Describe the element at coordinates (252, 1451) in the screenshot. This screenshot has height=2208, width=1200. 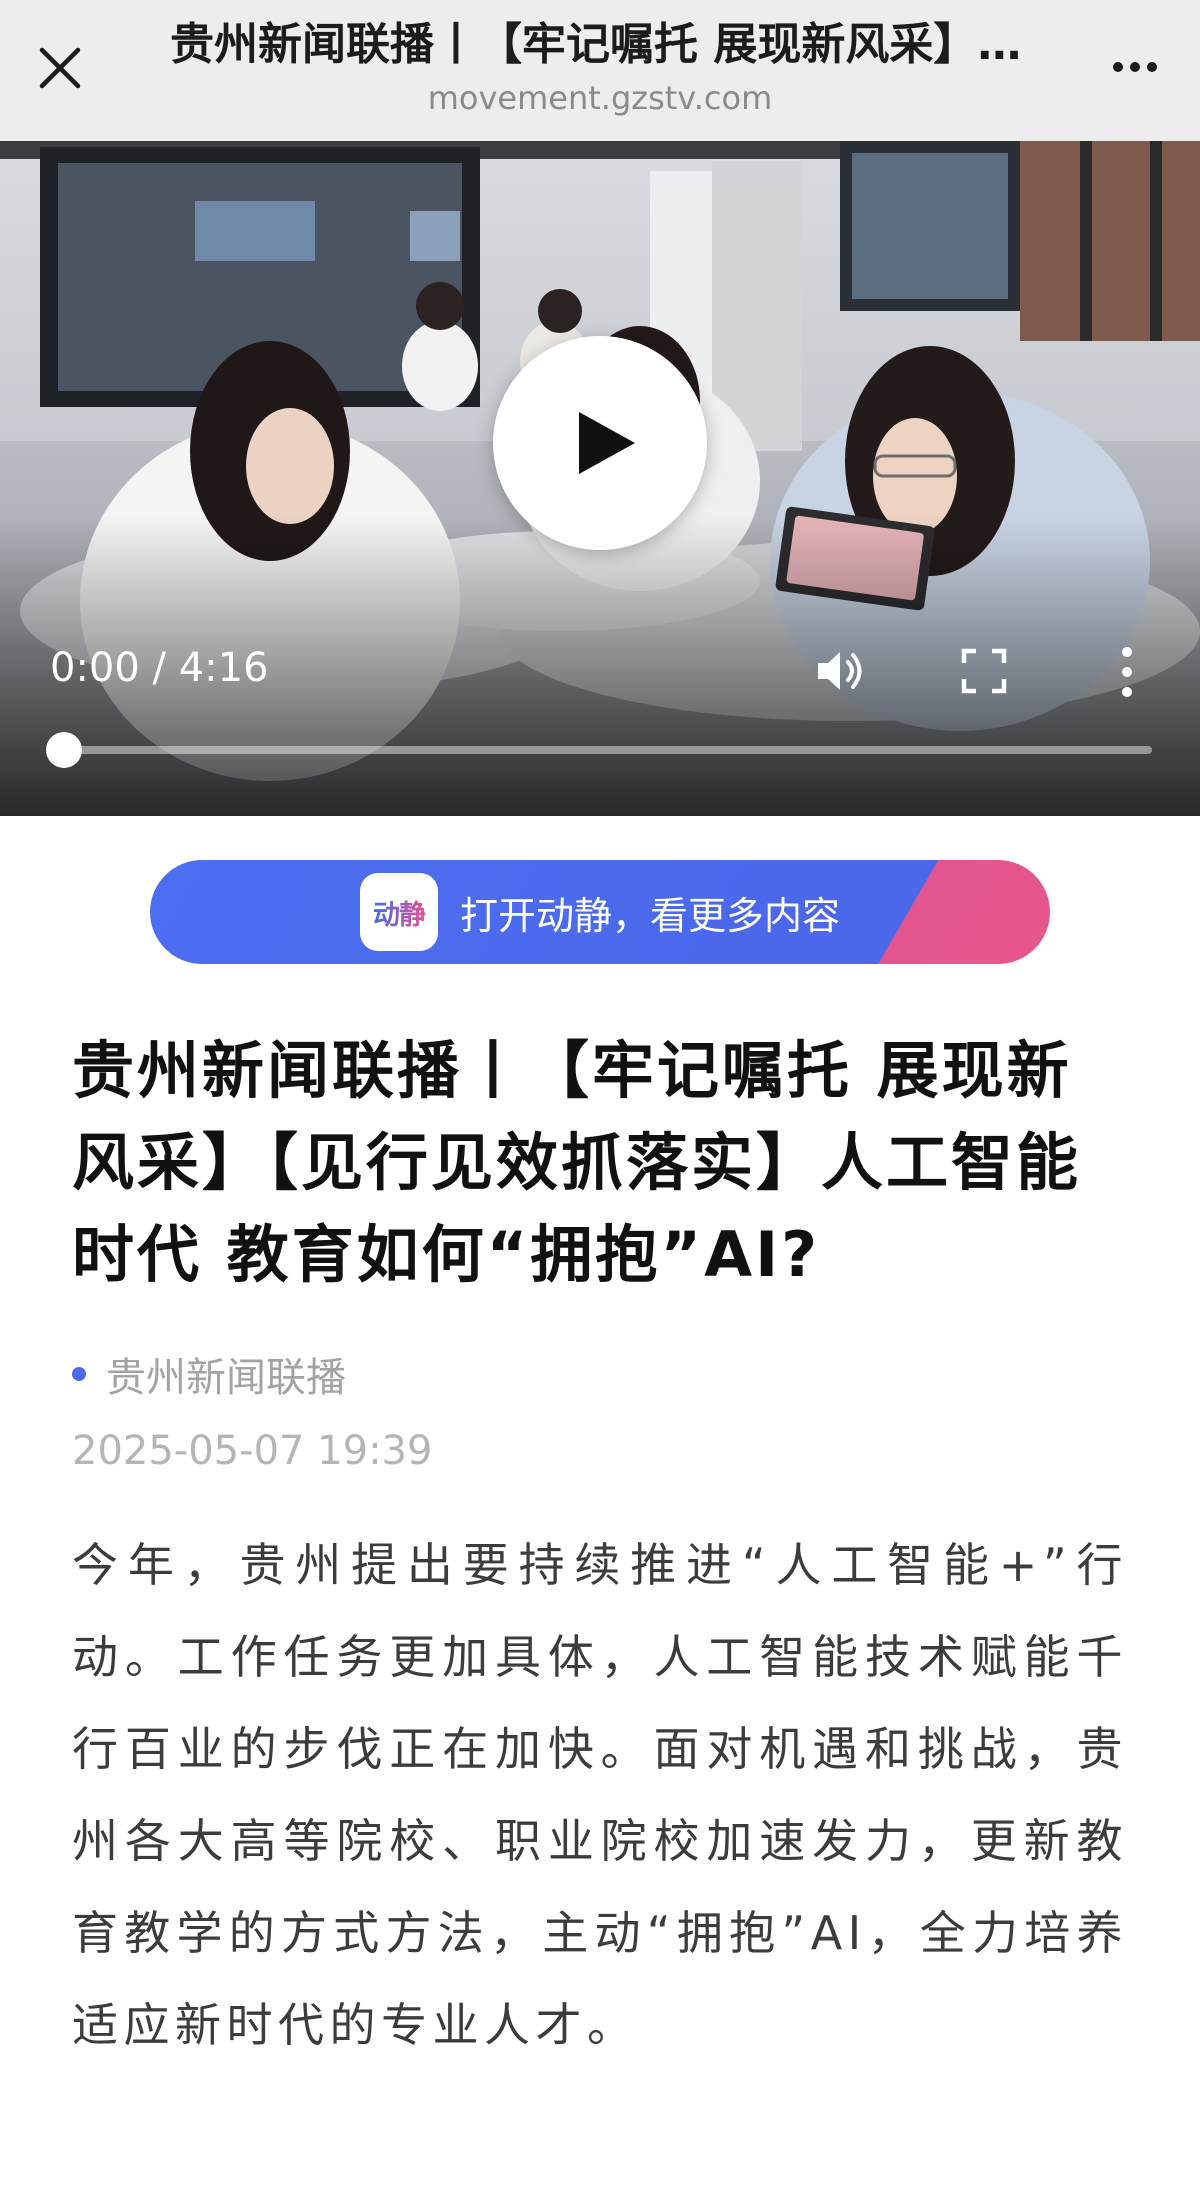
I see `publish-time: 2025-05-07 19:39` at that location.